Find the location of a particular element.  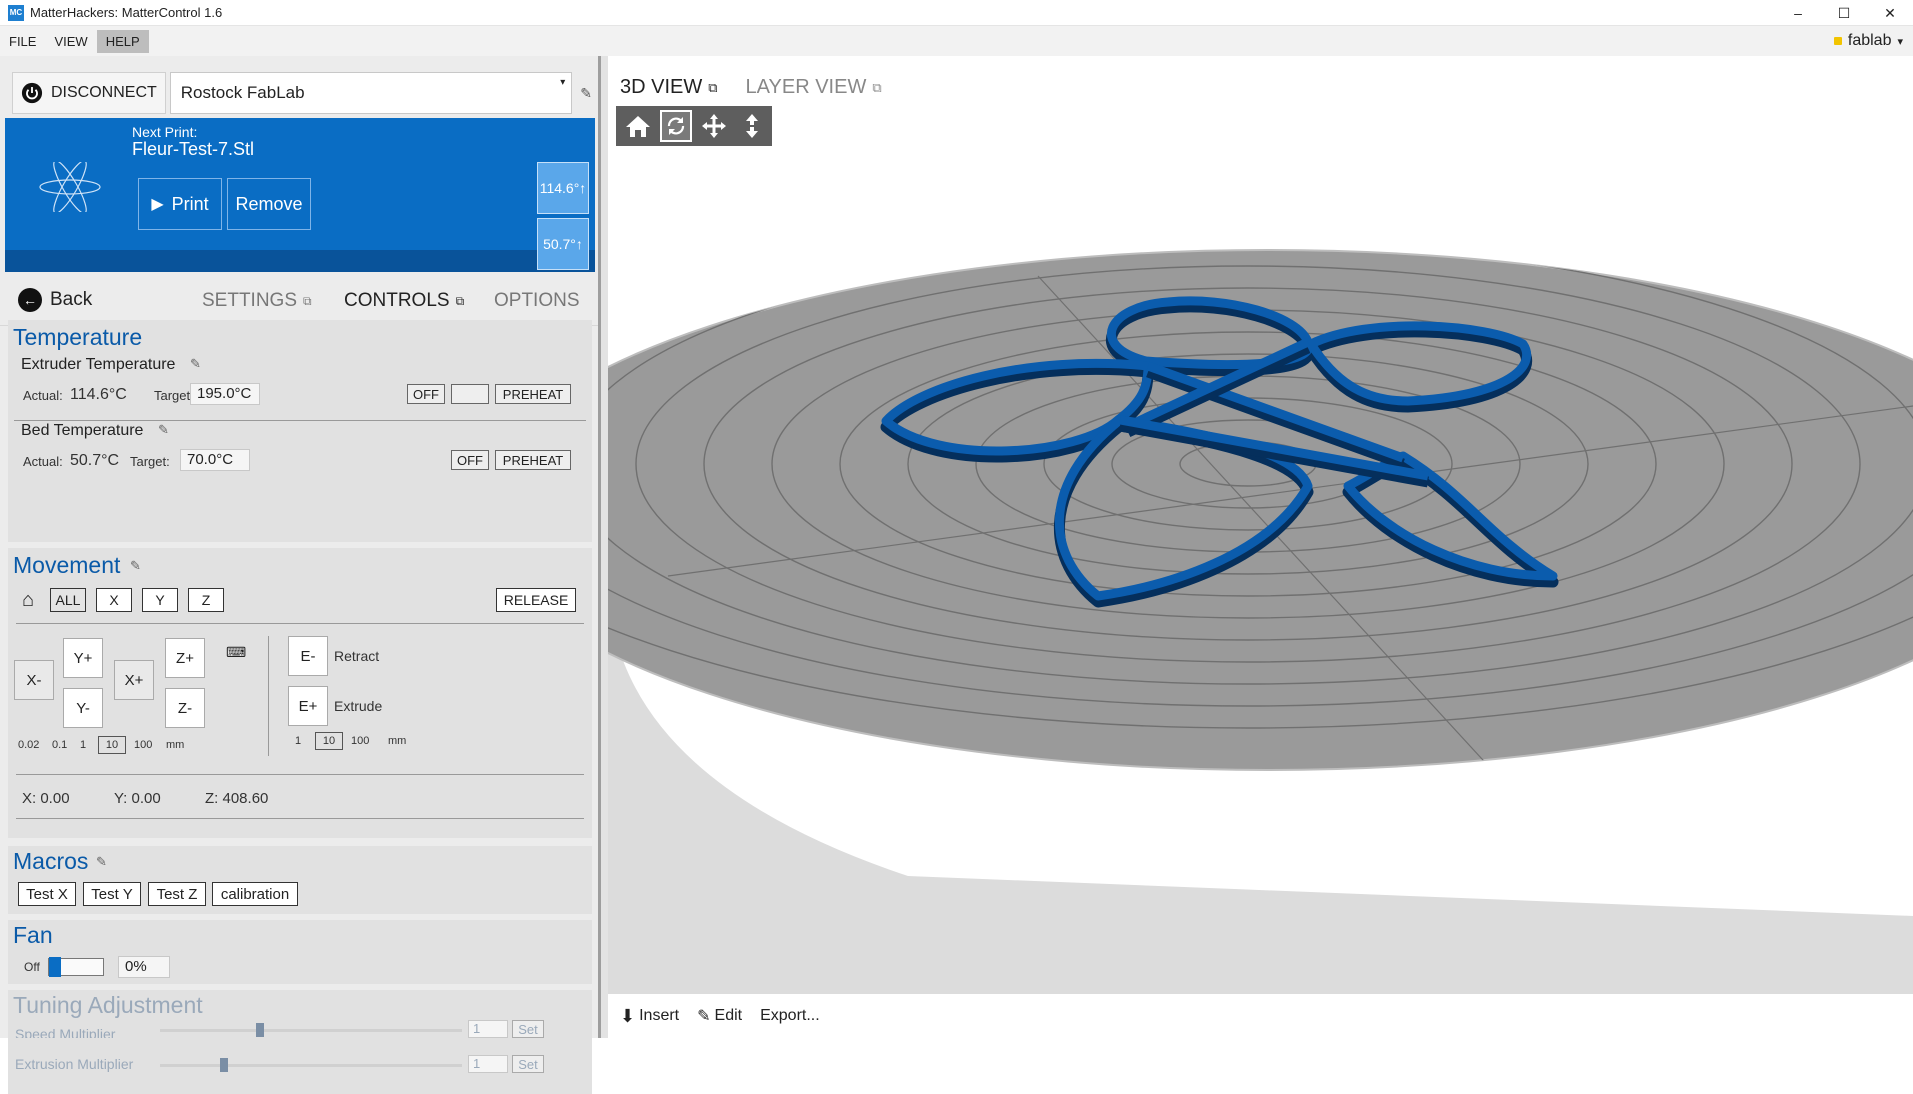

jog-z-minus-button: Z- is located at coordinates (185, 708).